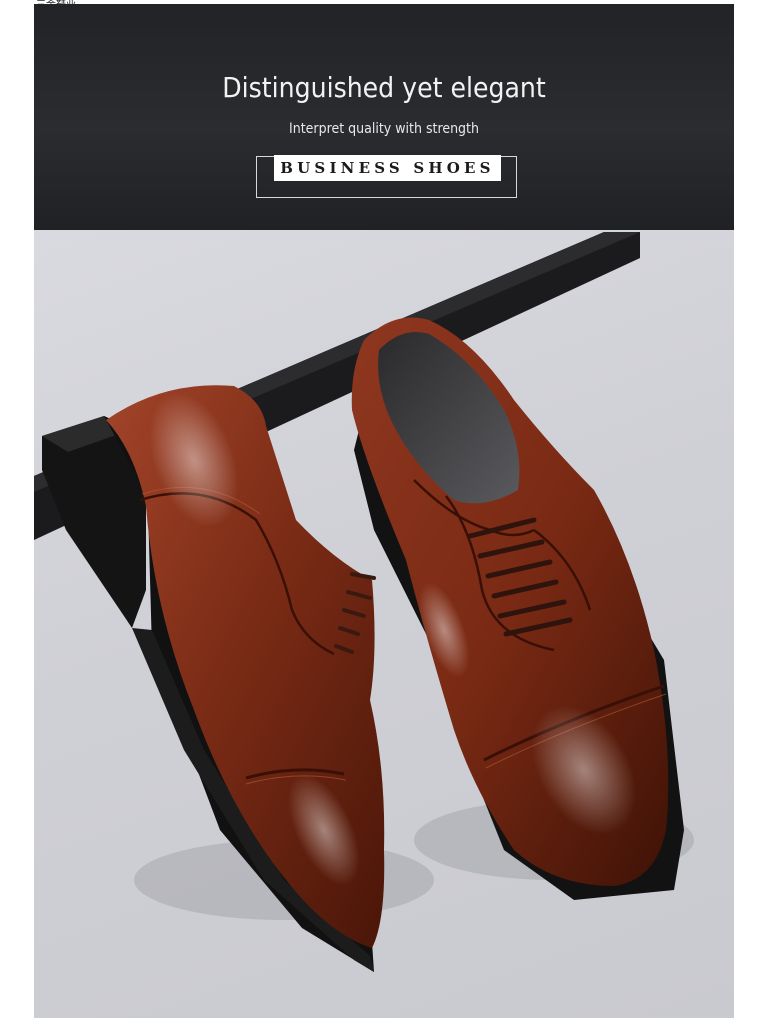 This screenshot has width=768, height=1024. I want to click on business-shoes-badge: BUSINESS SHOES, so click(387, 168).